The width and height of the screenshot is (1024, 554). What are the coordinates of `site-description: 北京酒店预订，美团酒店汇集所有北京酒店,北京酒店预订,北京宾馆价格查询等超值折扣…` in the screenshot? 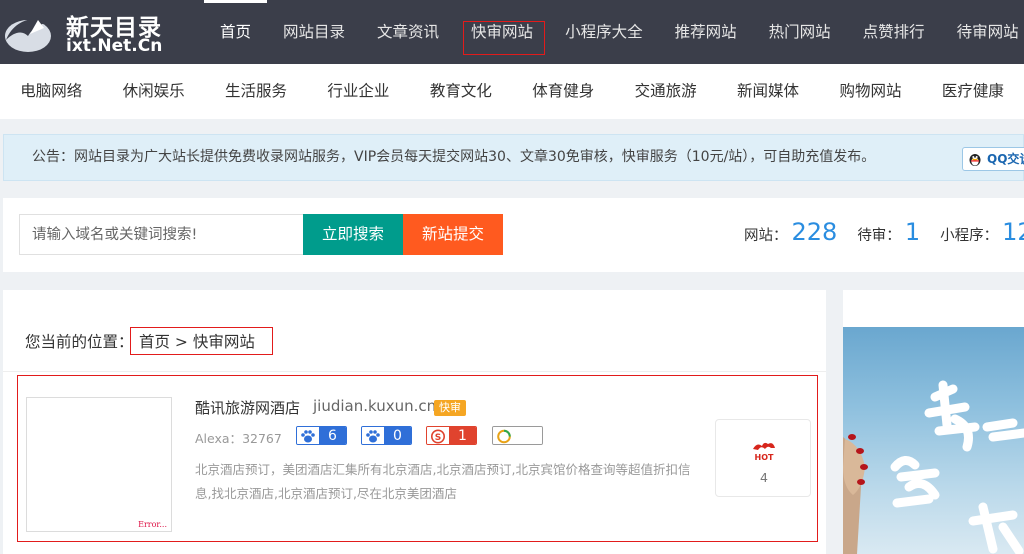 It's located at (443, 481).